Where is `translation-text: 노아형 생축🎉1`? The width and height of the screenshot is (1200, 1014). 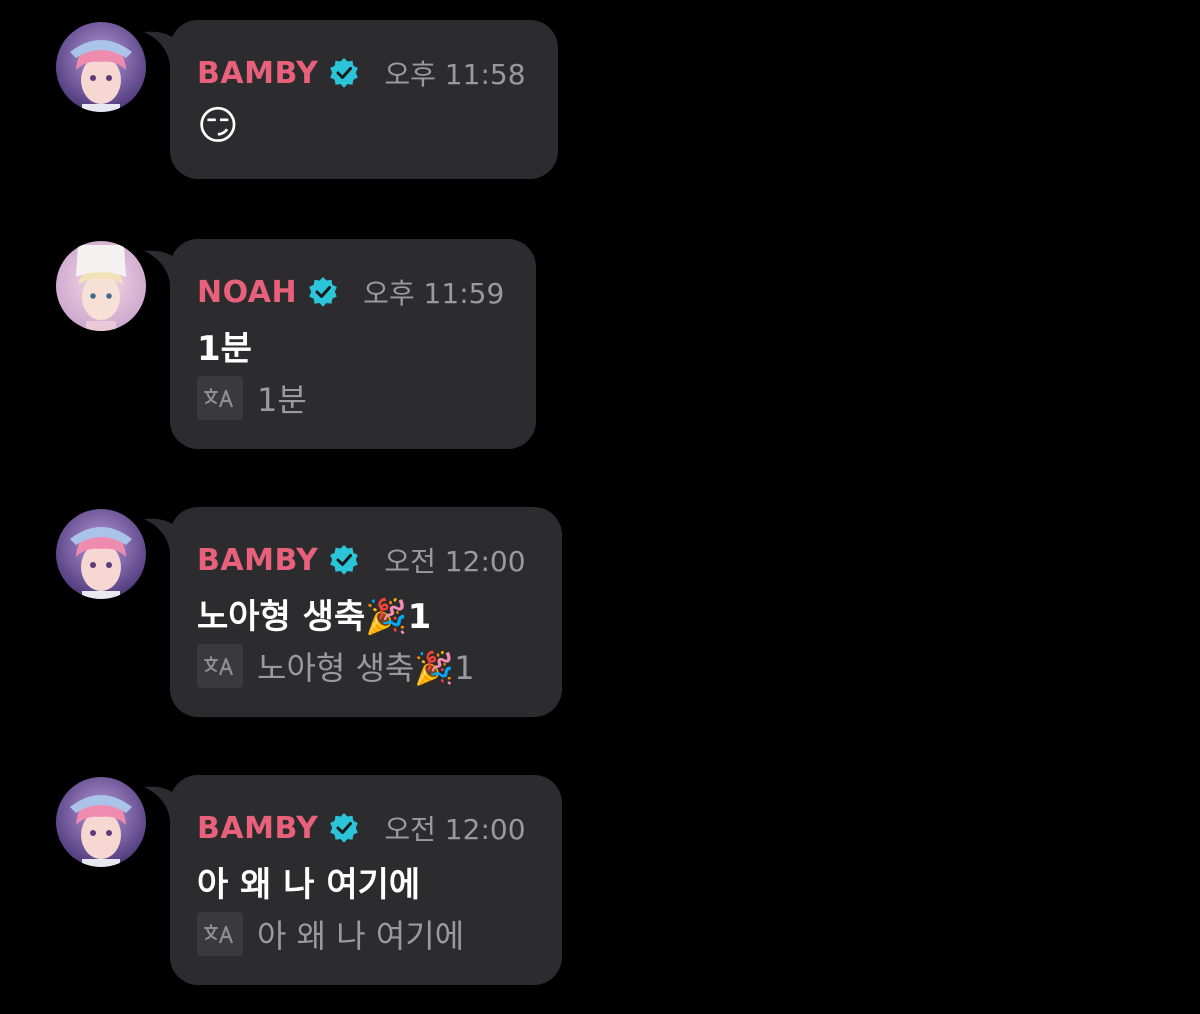
translation-text: 노아형 생축🎉1 is located at coordinates (366, 668).